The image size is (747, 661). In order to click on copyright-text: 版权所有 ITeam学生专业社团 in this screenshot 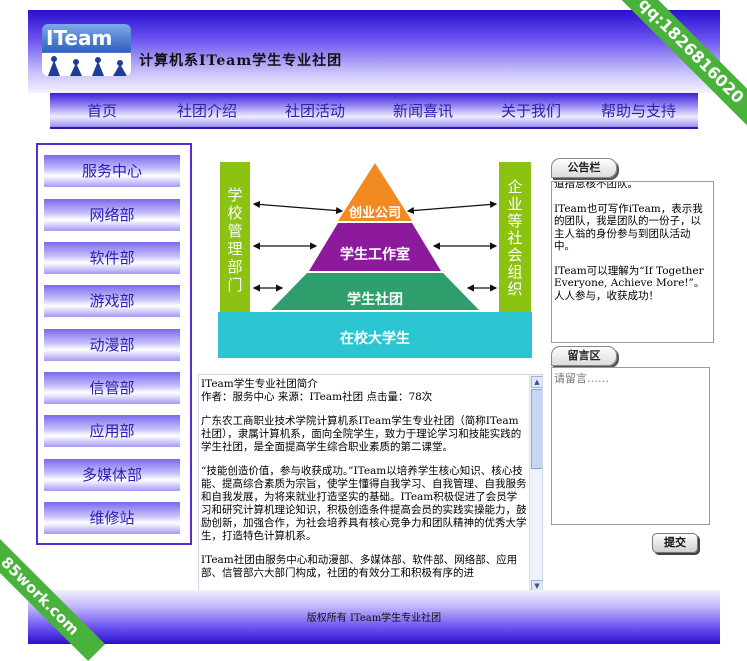, I will do `click(374, 618)`.